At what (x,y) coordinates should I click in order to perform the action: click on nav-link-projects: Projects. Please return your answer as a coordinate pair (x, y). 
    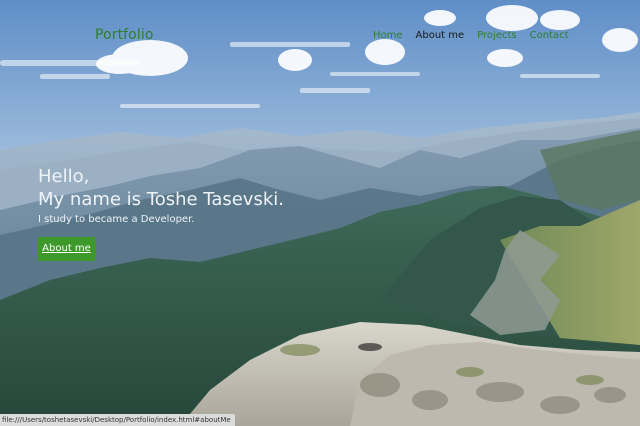
    Looking at the image, I should click on (496, 35).